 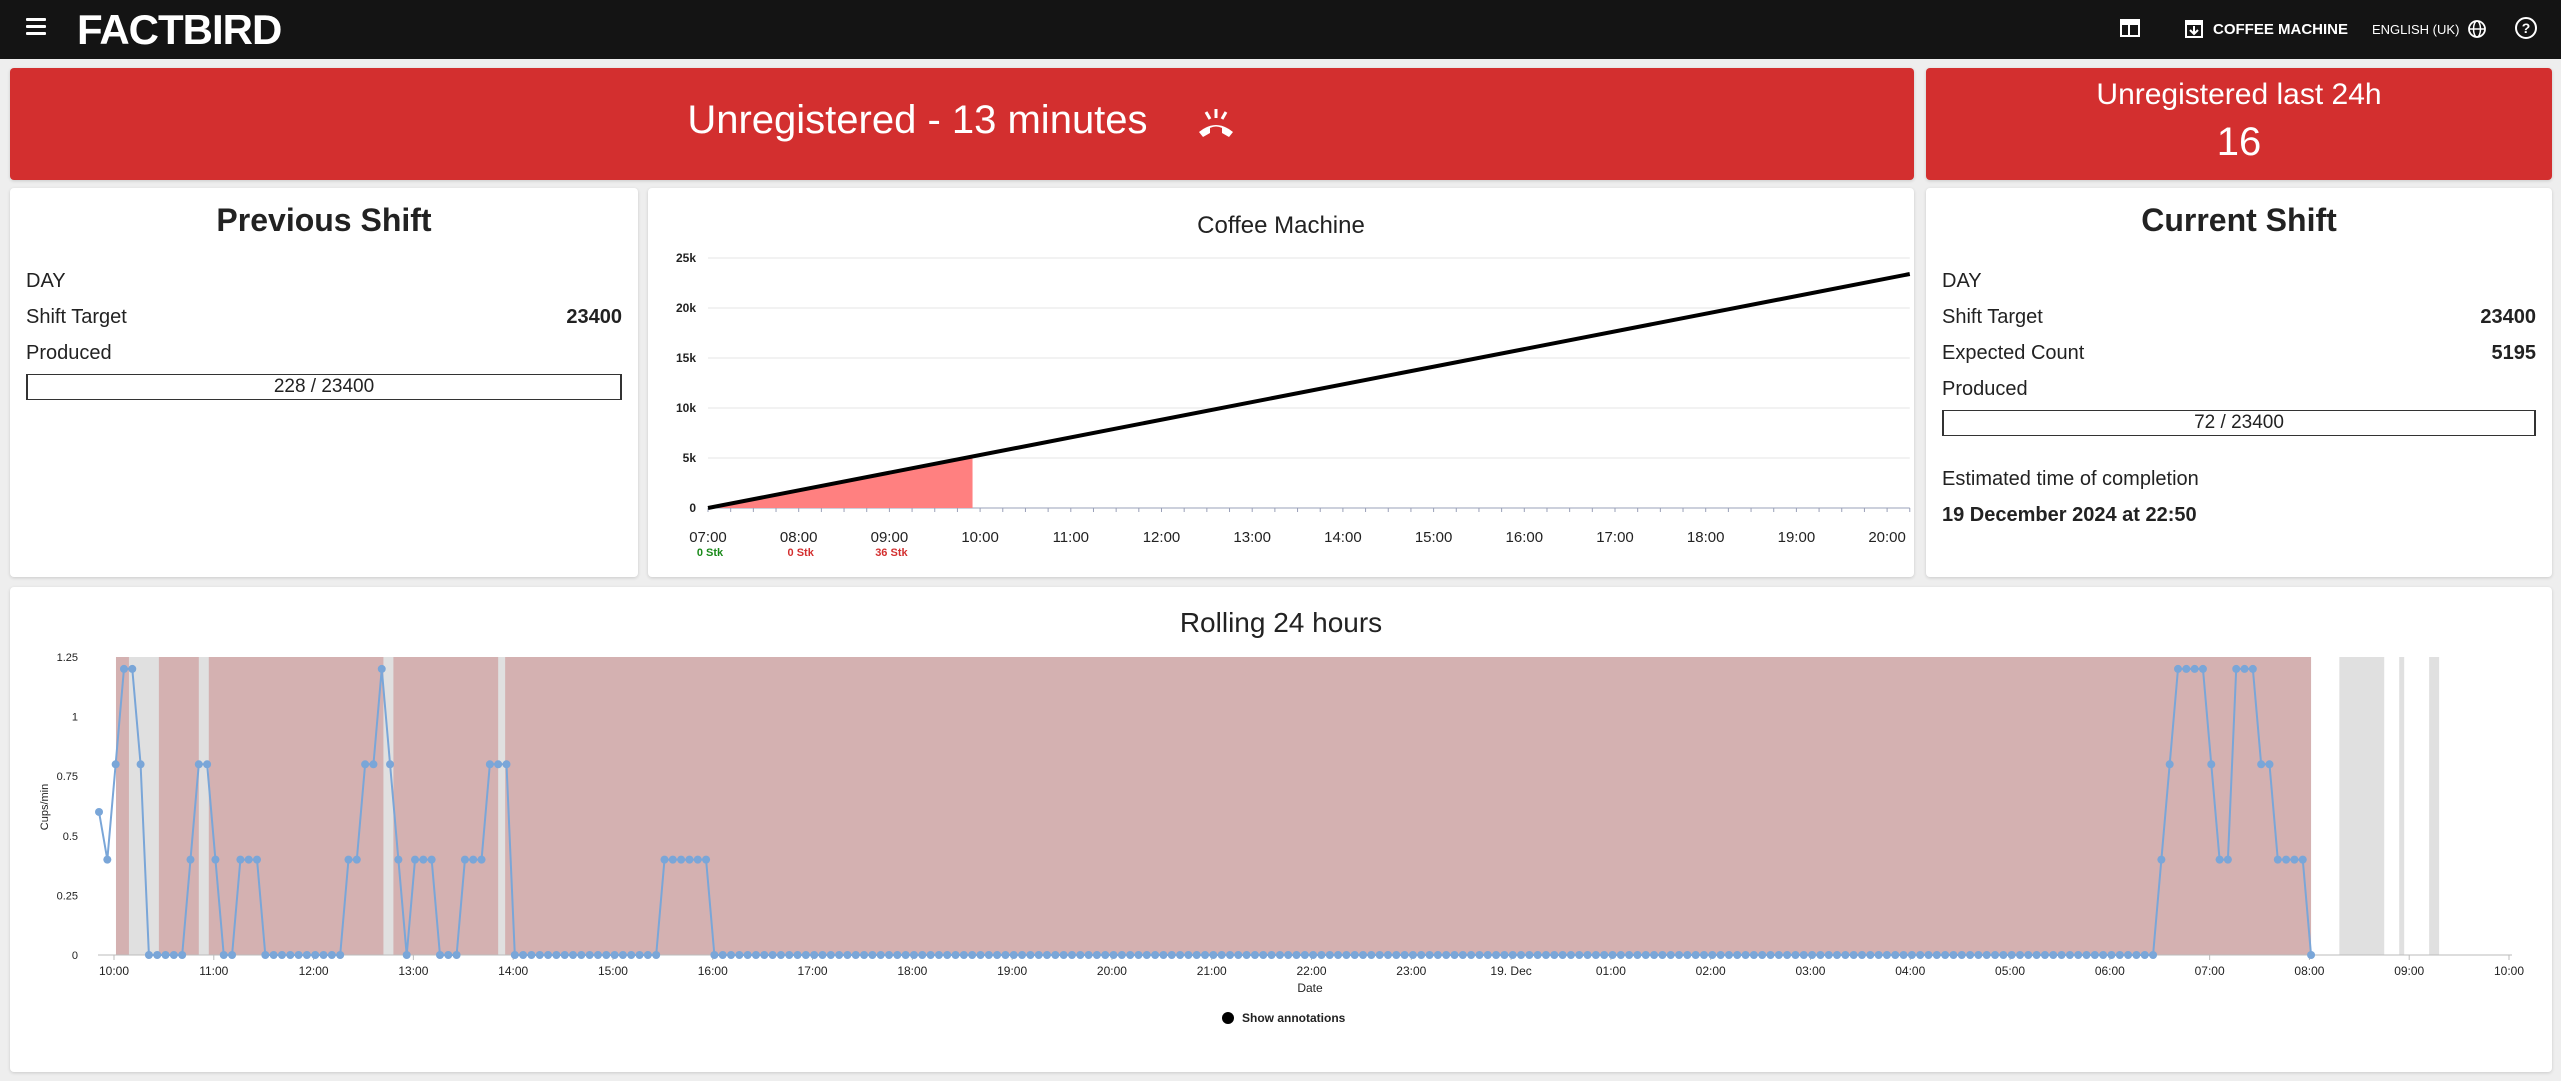 What do you see at coordinates (1615, 537) in the screenshot?
I see `x-tick-label: 17:00` at bounding box center [1615, 537].